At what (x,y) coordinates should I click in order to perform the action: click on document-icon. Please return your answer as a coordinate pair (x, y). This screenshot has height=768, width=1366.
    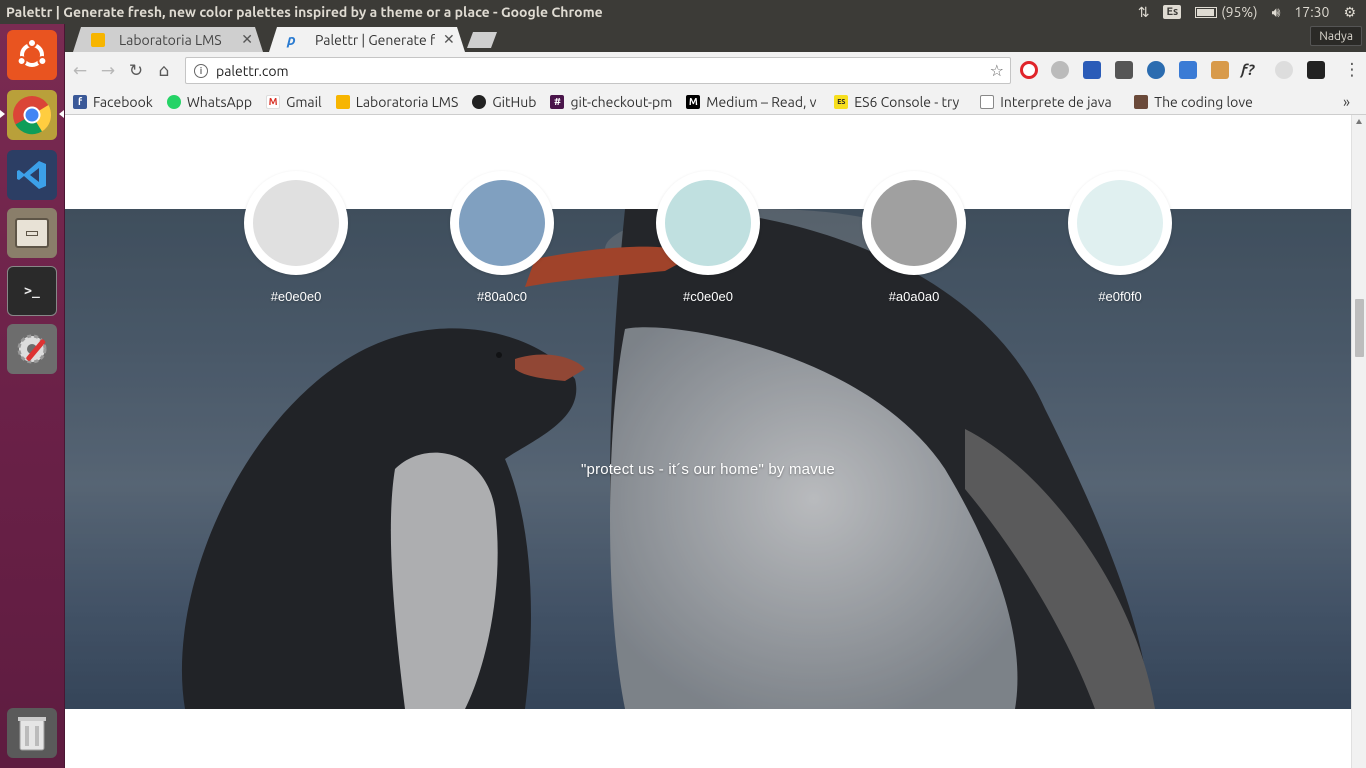
    Looking at the image, I should click on (987, 101).